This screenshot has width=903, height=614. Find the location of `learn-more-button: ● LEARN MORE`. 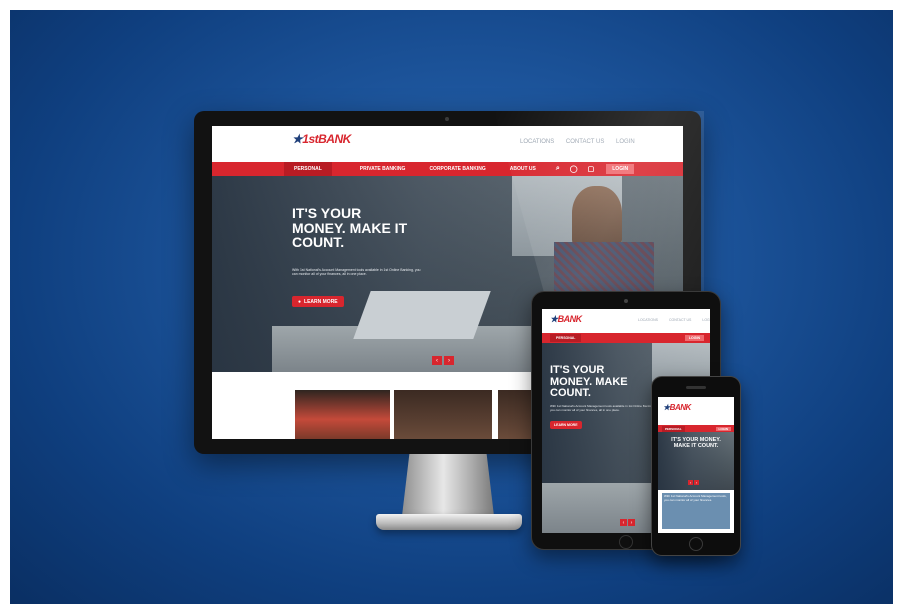

learn-more-button: ● LEARN MORE is located at coordinates (318, 301).